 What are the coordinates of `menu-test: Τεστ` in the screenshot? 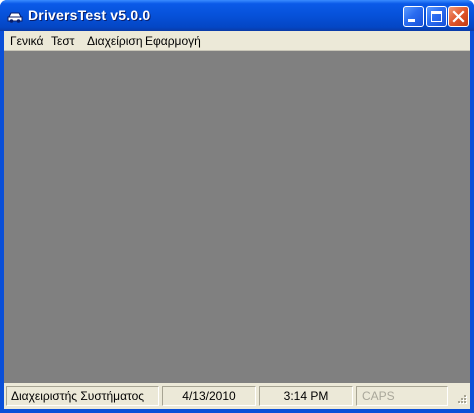 It's located at (63, 41).